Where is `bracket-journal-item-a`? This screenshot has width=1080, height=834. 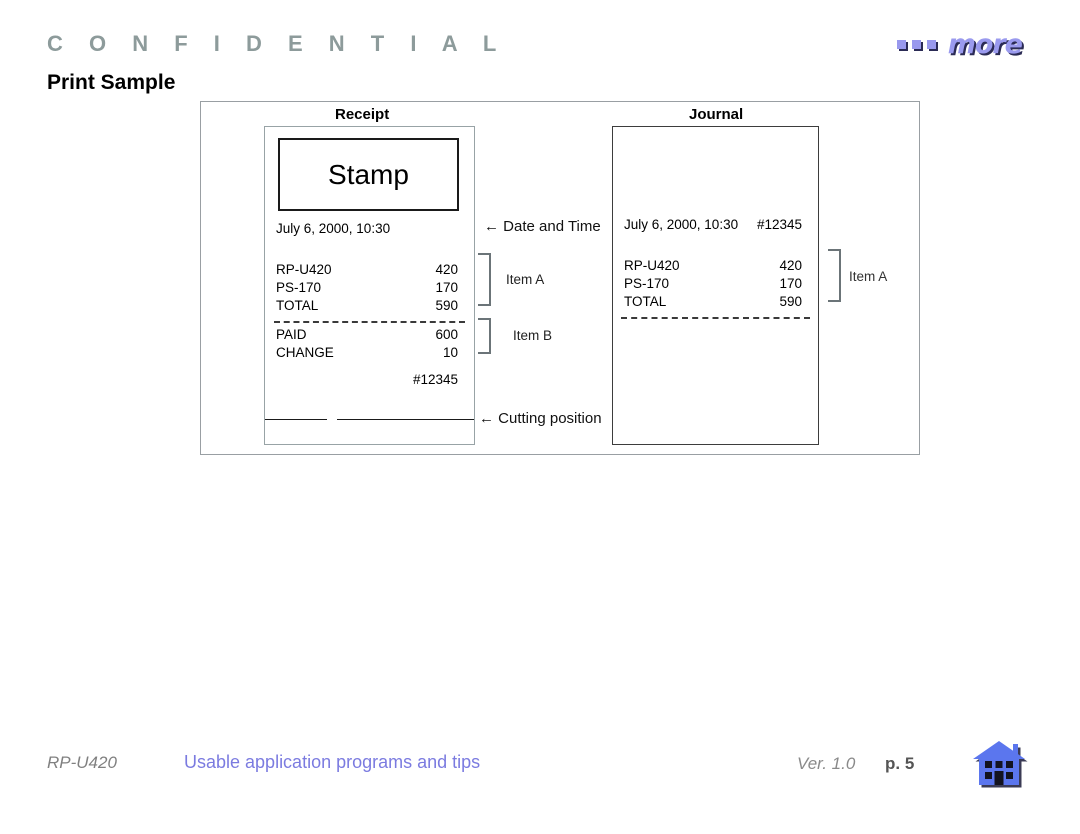 bracket-journal-item-a is located at coordinates (834, 275).